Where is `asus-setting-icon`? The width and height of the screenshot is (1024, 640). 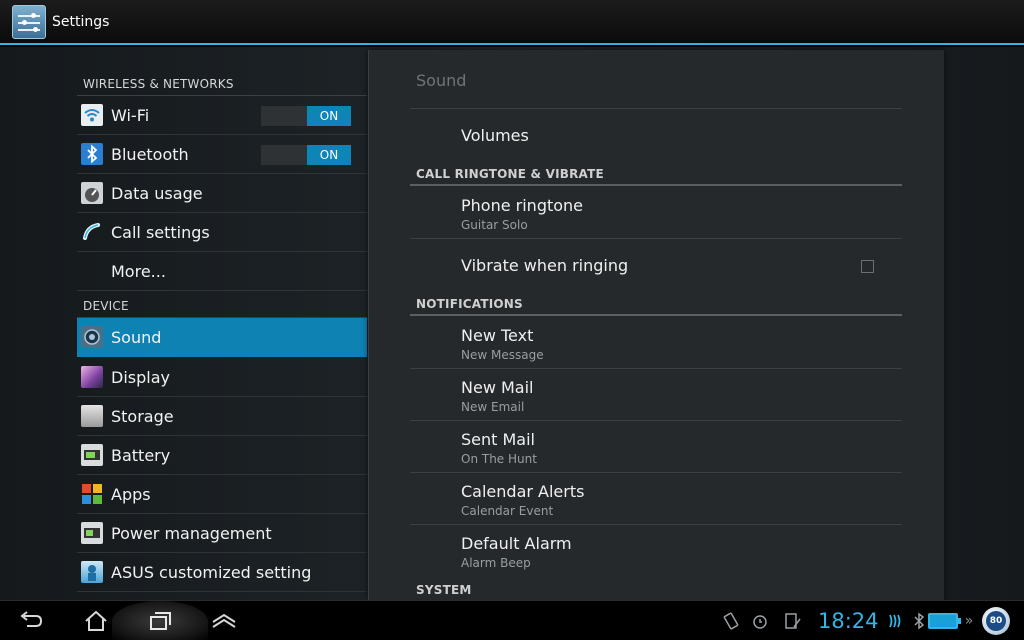
asus-setting-icon is located at coordinates (92, 572).